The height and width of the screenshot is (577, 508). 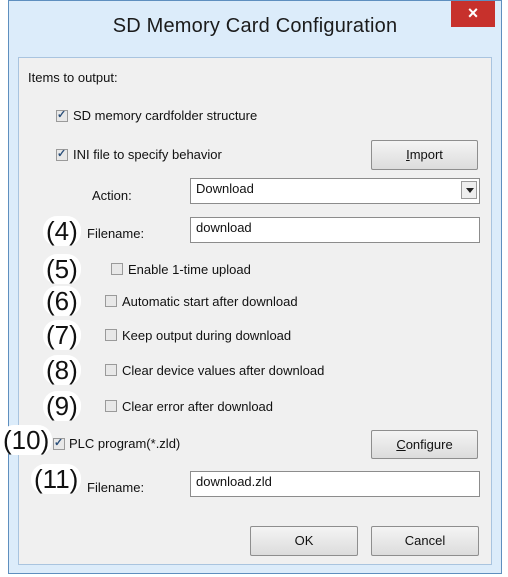 What do you see at coordinates (59, 443) in the screenshot?
I see `plc-program-checkbox` at bounding box center [59, 443].